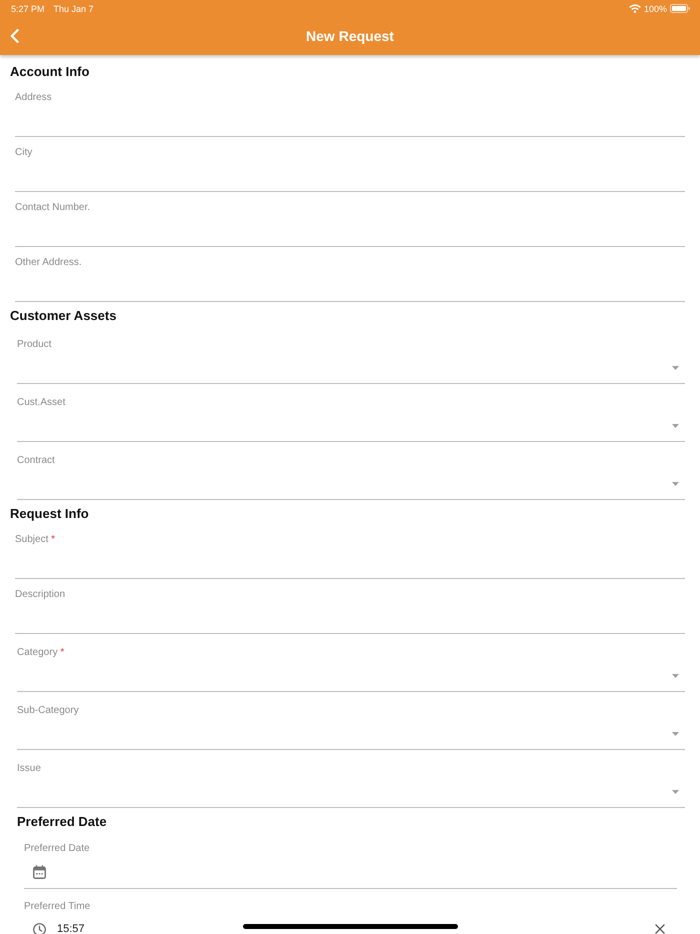 The height and width of the screenshot is (934, 700). Describe the element at coordinates (39, 872) in the screenshot. I see `calendar-icon` at that location.